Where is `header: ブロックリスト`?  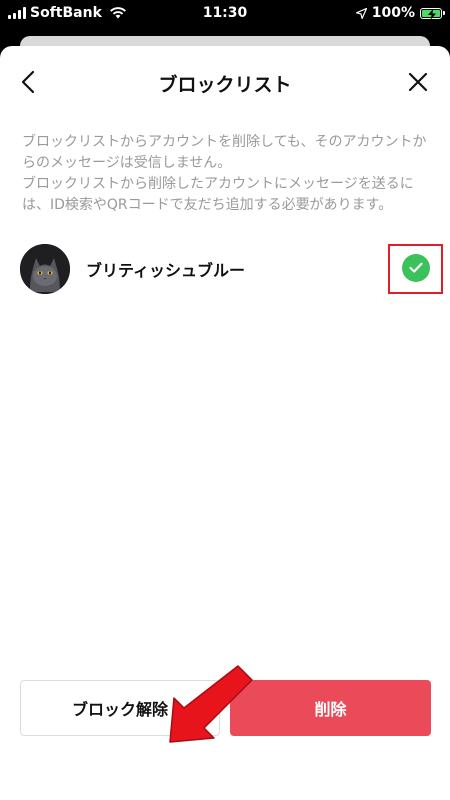 header: ブロックリスト is located at coordinates (225, 82).